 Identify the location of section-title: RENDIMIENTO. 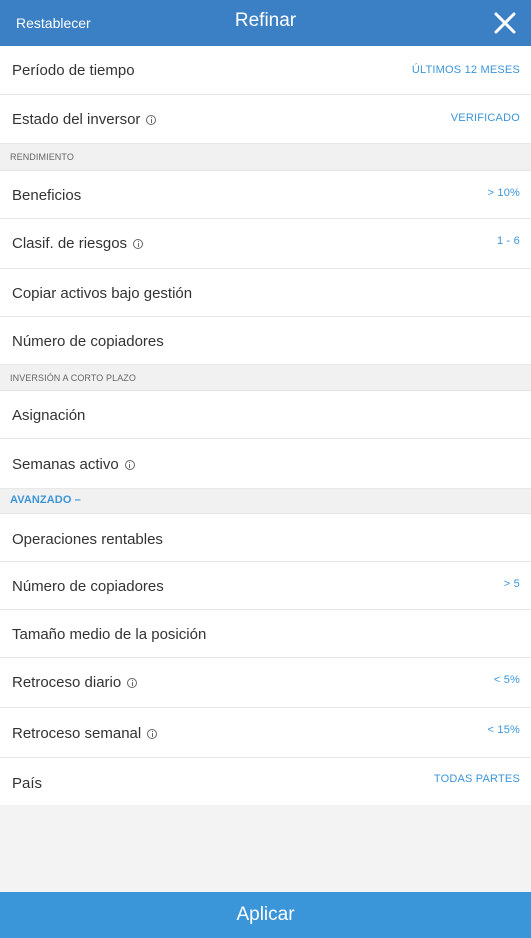
(42, 157).